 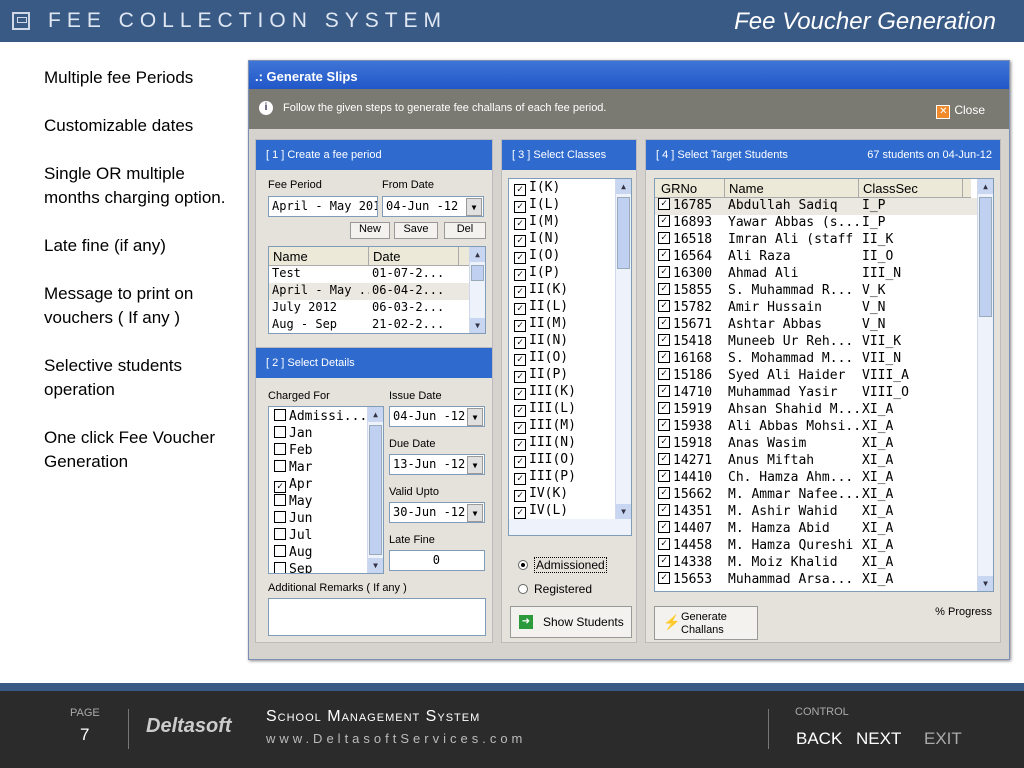 I want to click on scroll-up-icon: ▲, so click(x=375, y=414).